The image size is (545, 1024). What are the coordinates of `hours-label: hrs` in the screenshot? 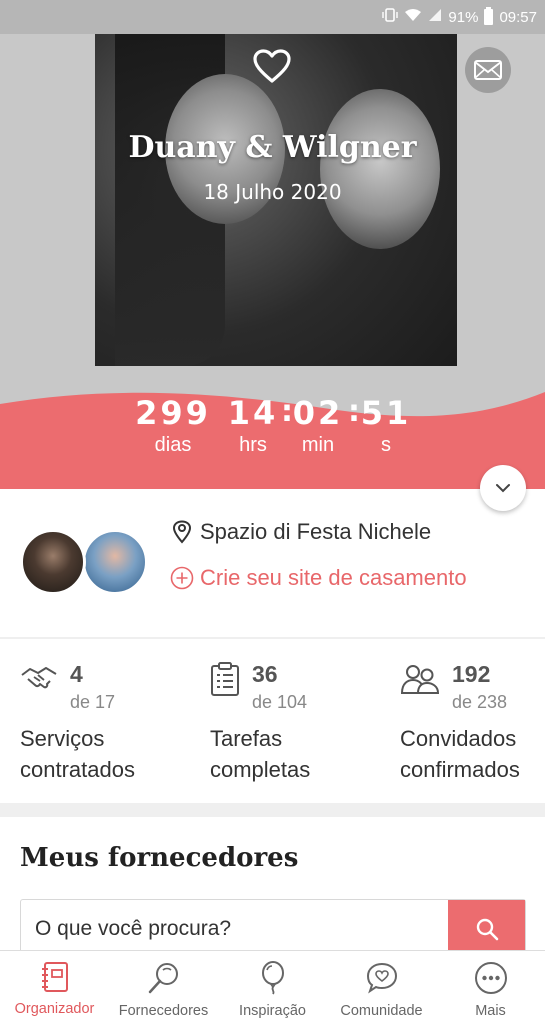 It's located at (253, 445).